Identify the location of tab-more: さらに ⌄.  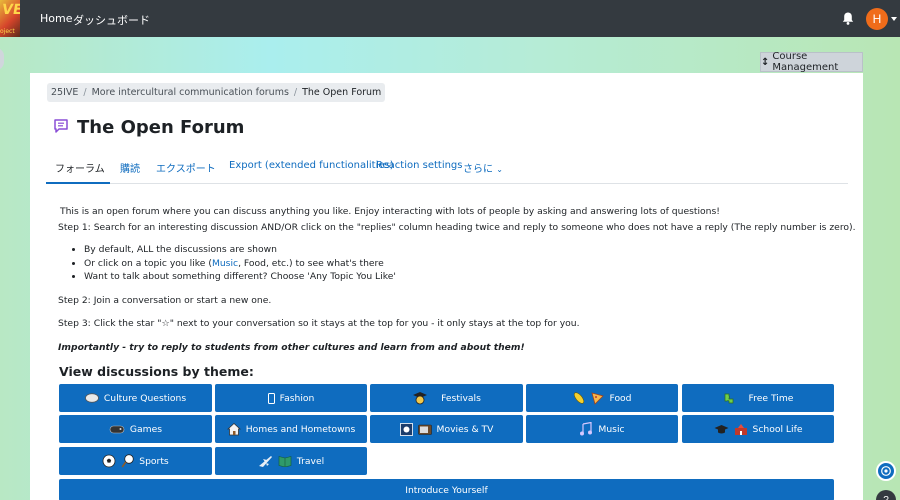
(483, 167).